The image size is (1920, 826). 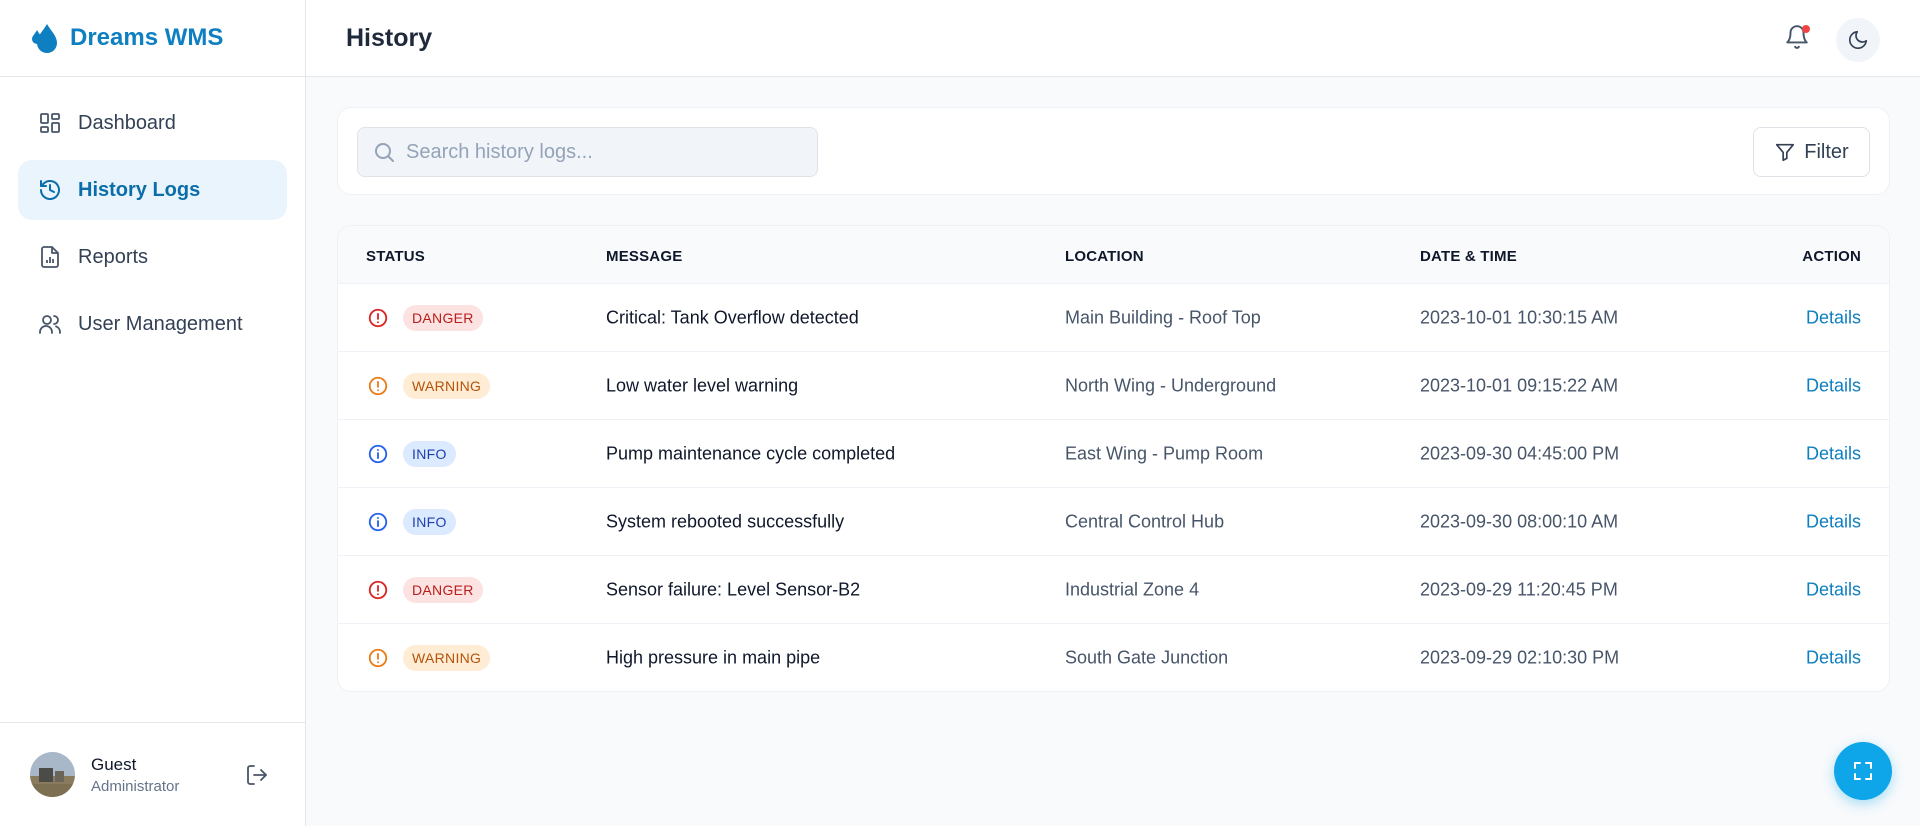 I want to click on fullscreen-button, so click(x=1863, y=771).